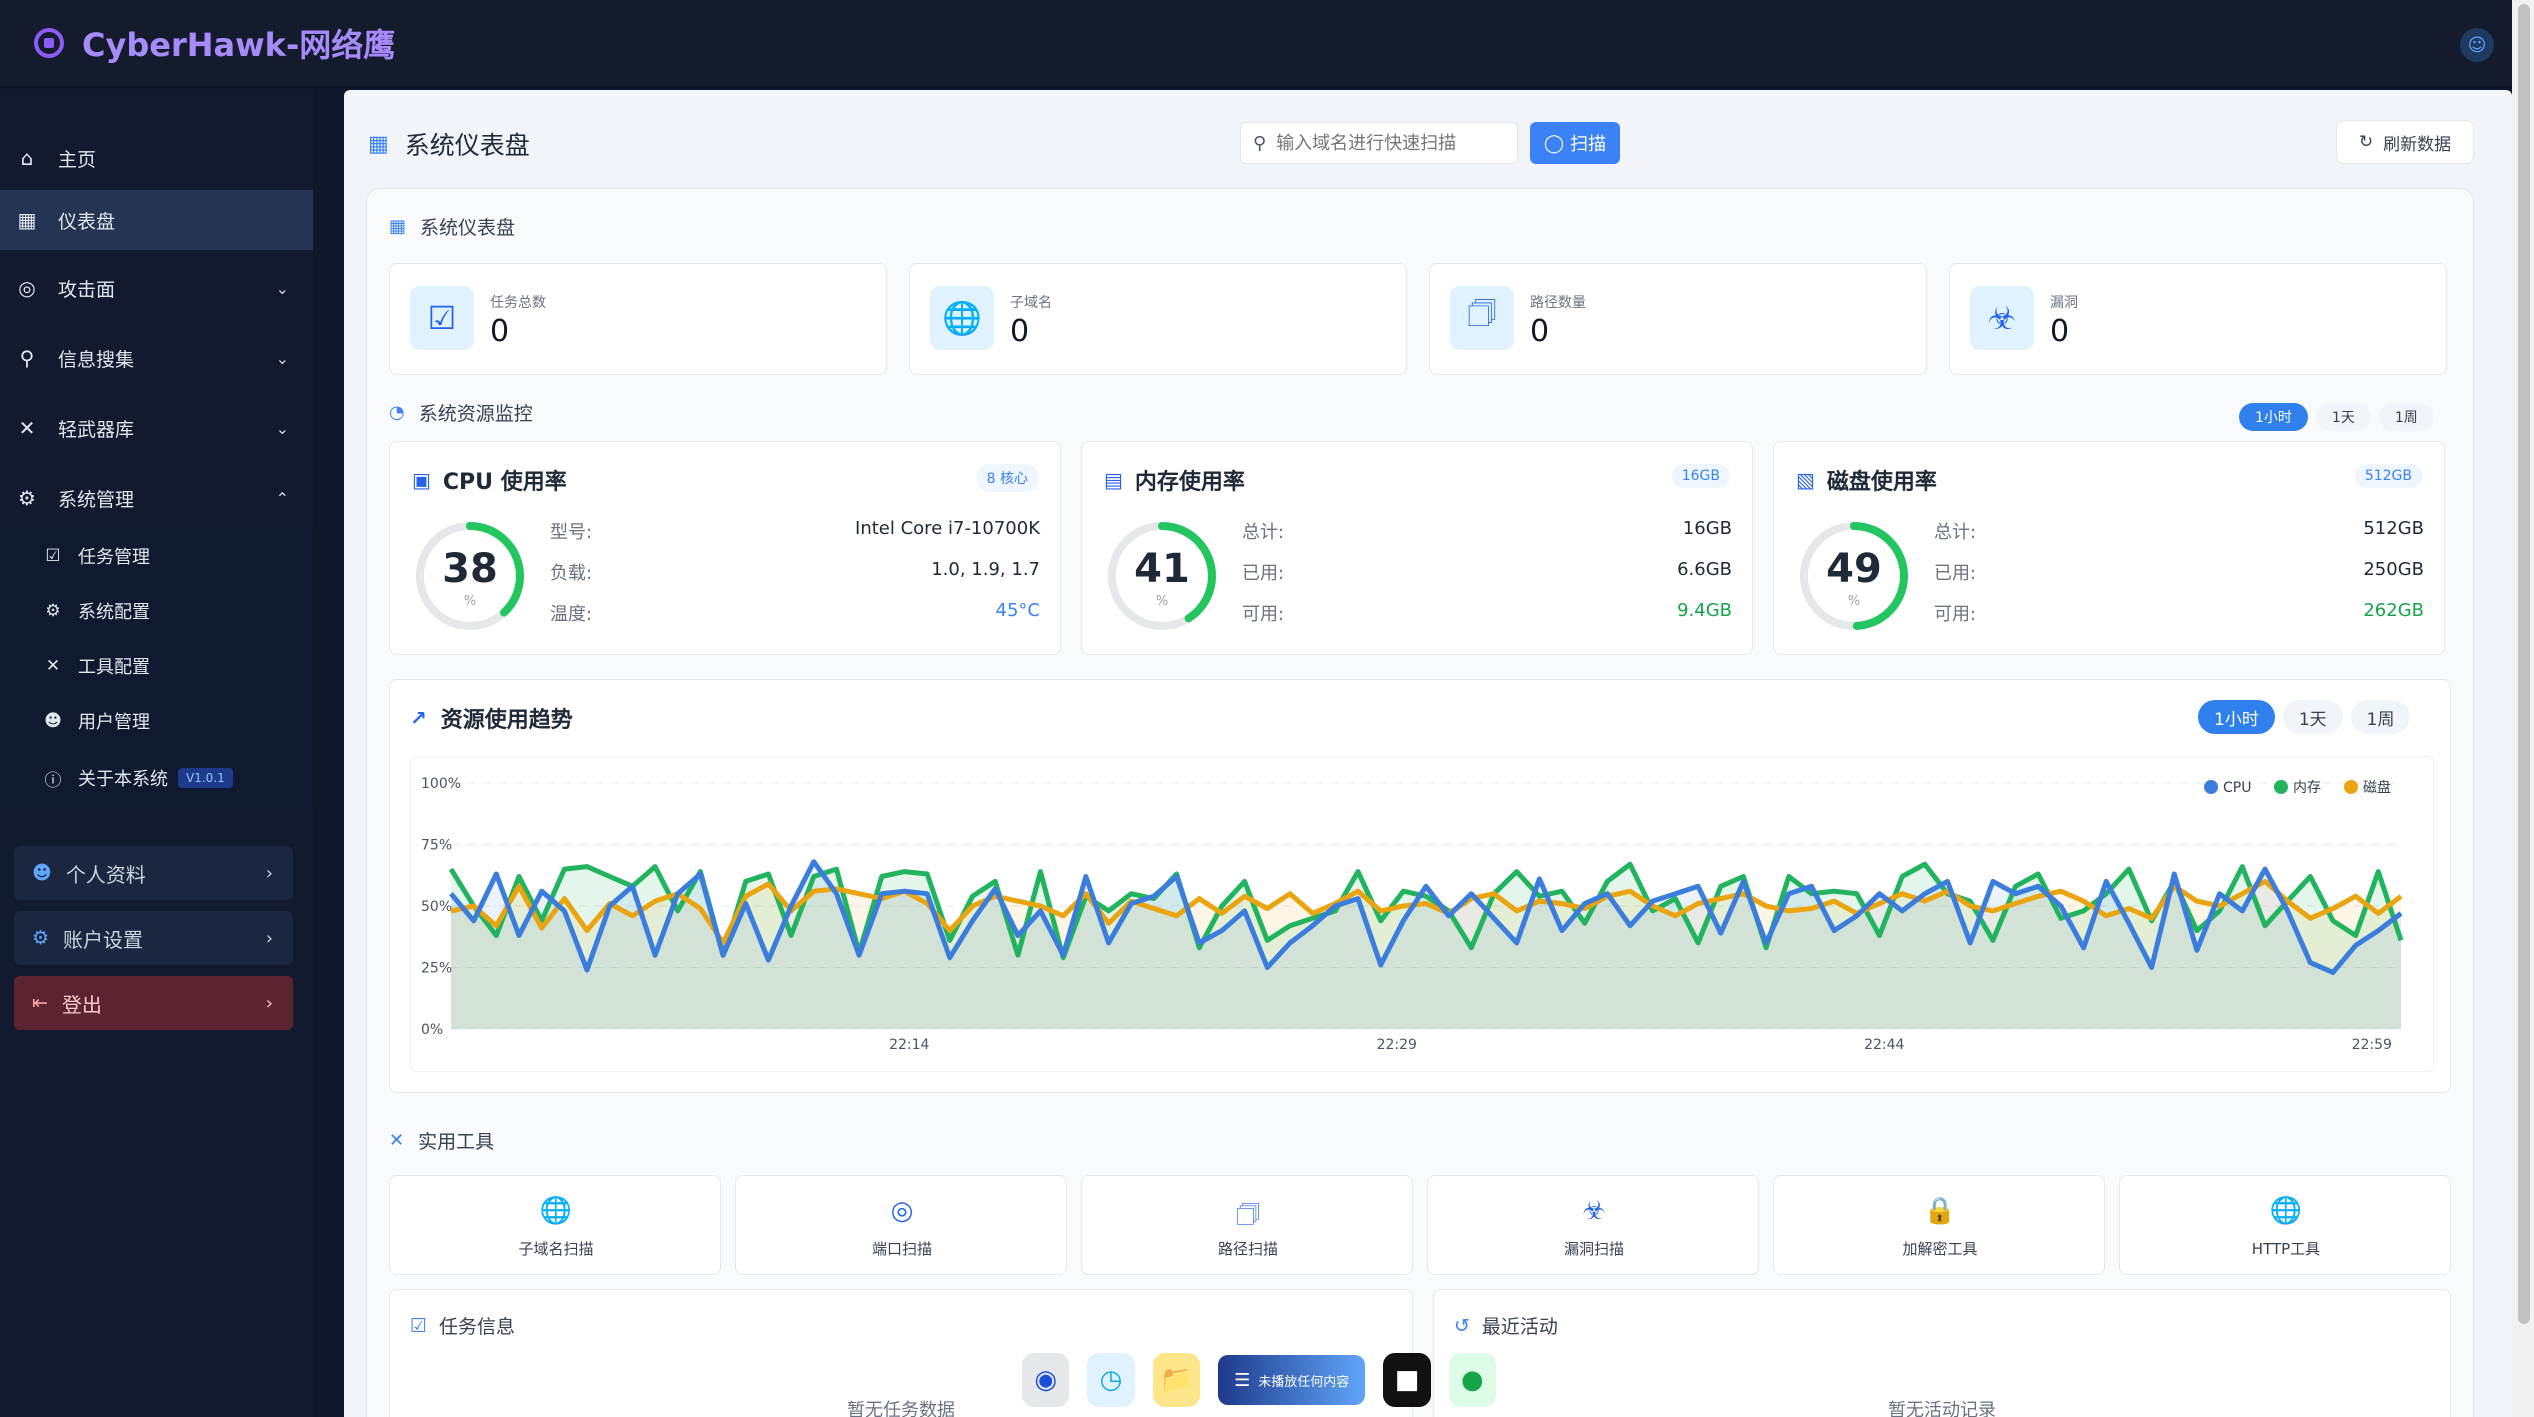  What do you see at coordinates (153, 1003) in the screenshot?
I see `sidebar-card-logout: ⇤ 登出 ›` at bounding box center [153, 1003].